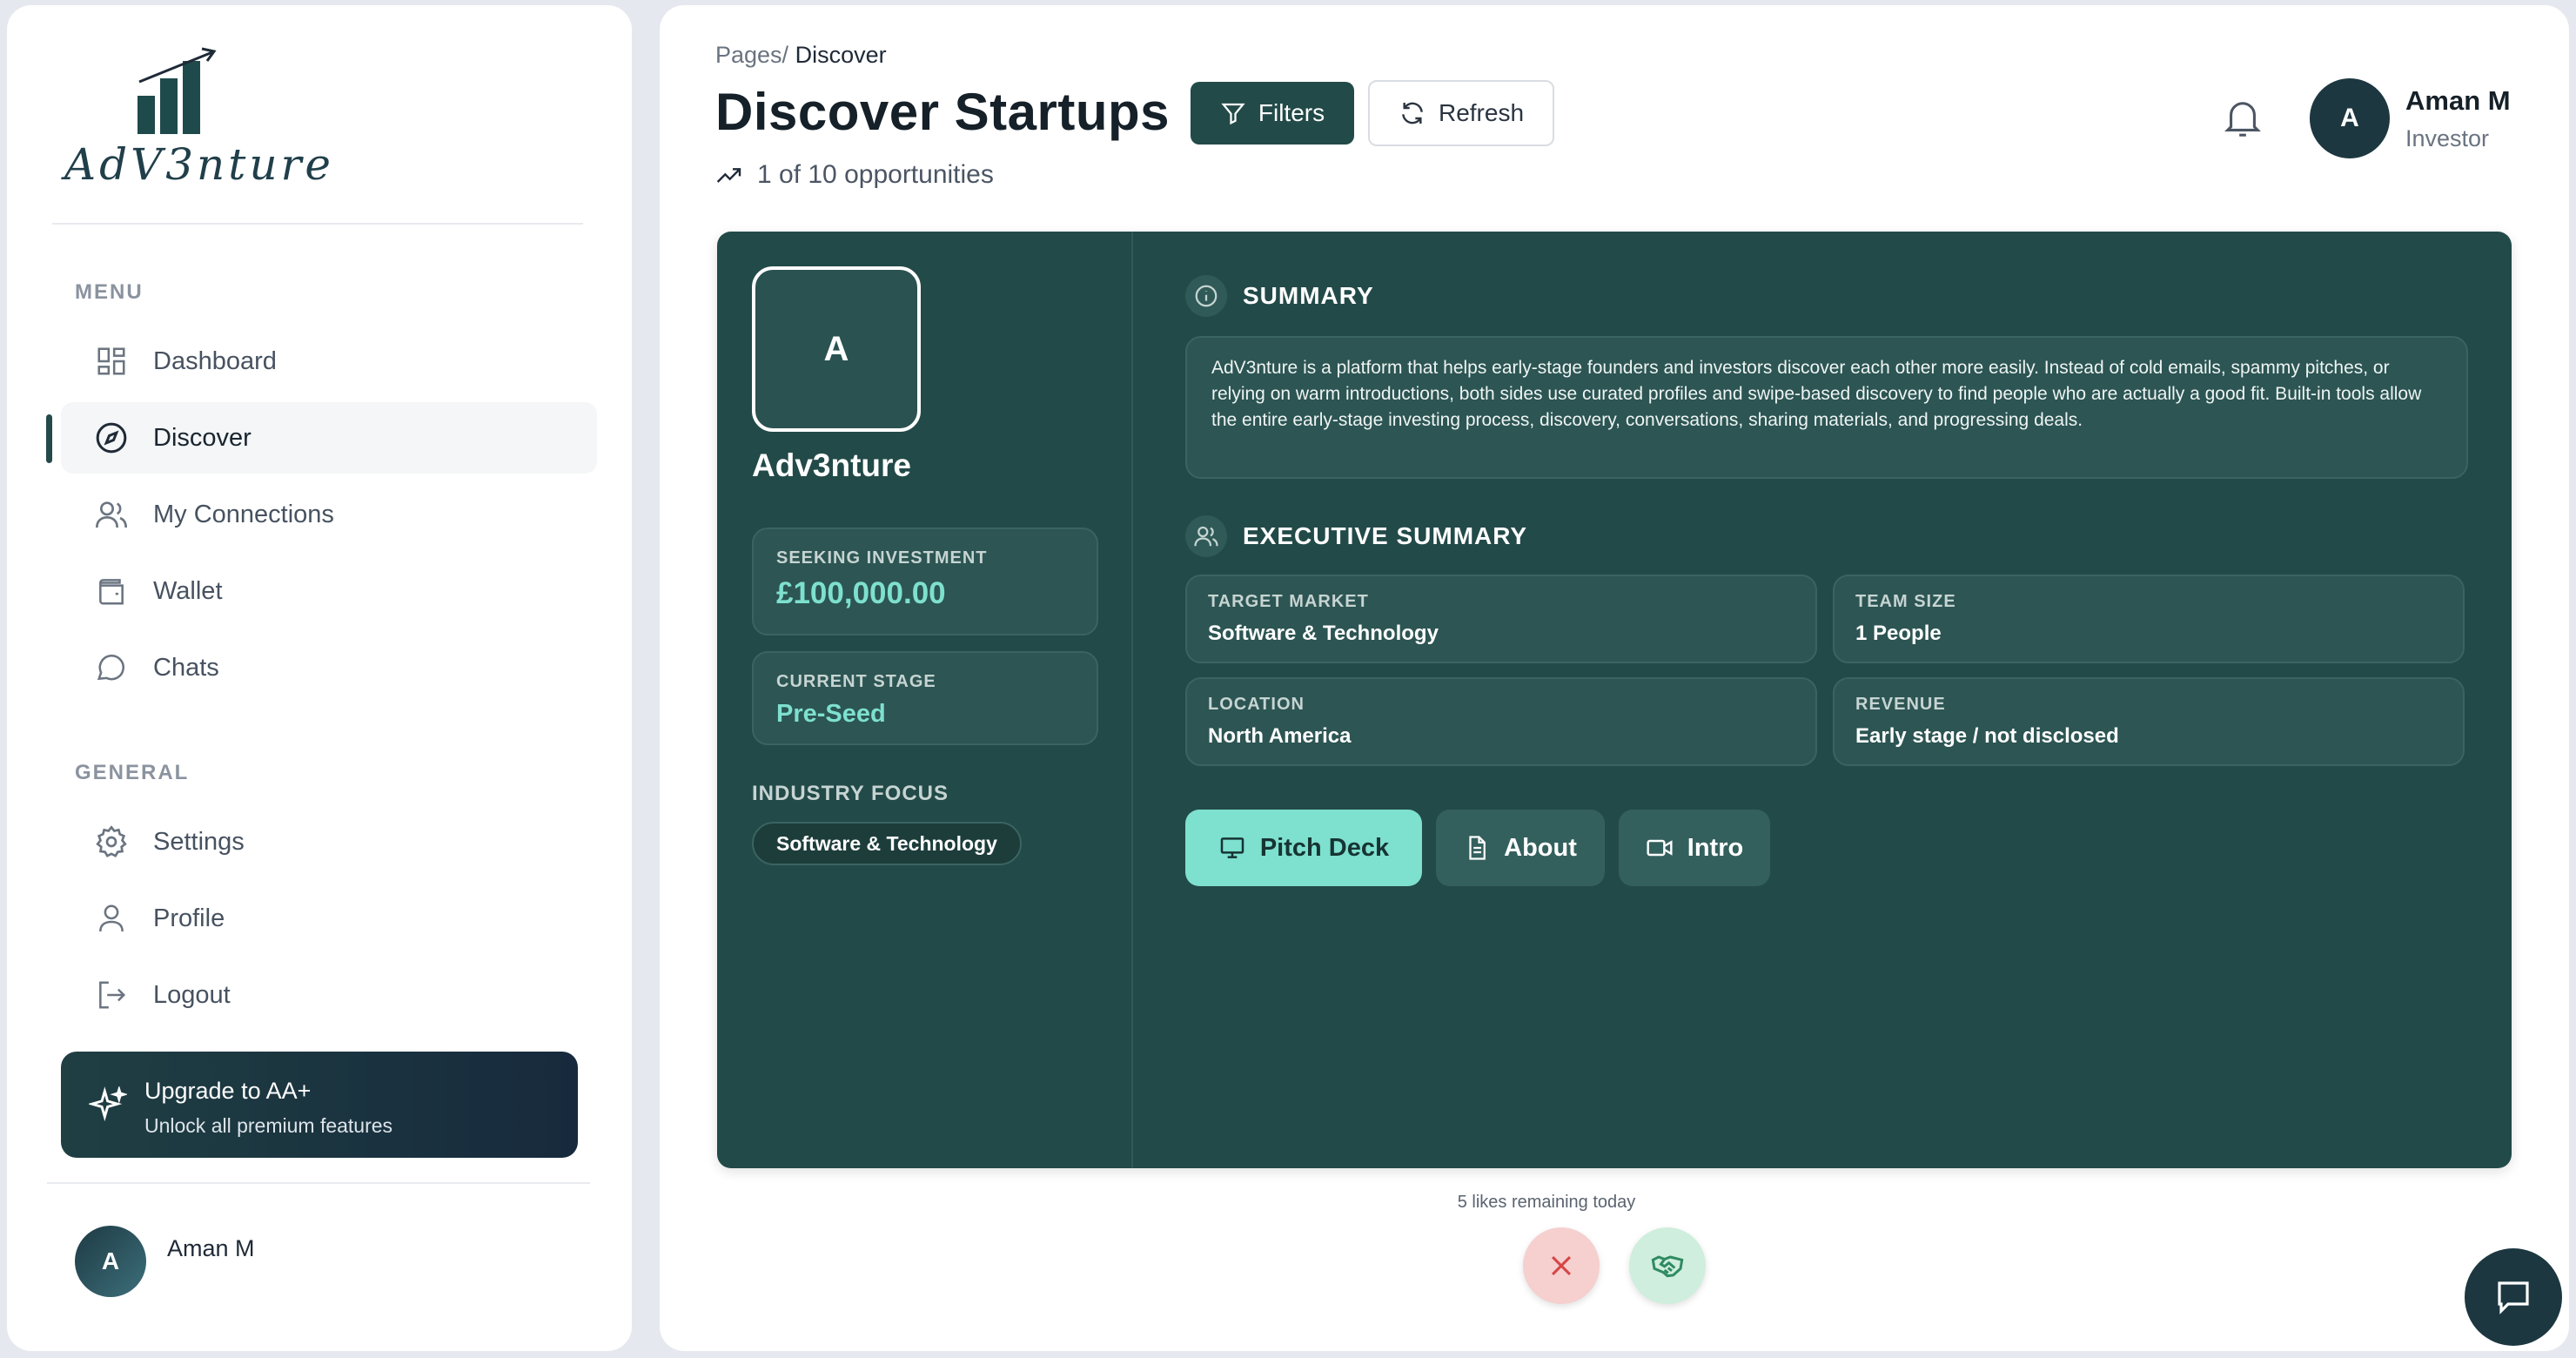  Describe the element at coordinates (1899, 633) in the screenshot. I see `field-value: 1 People` at that location.